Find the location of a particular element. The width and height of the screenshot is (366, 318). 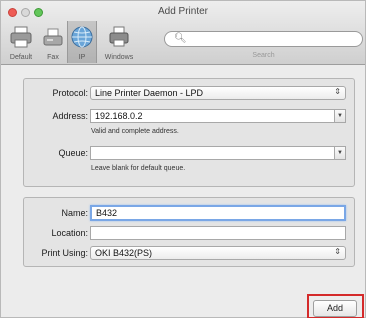

printer-network-icon is located at coordinates (119, 38).